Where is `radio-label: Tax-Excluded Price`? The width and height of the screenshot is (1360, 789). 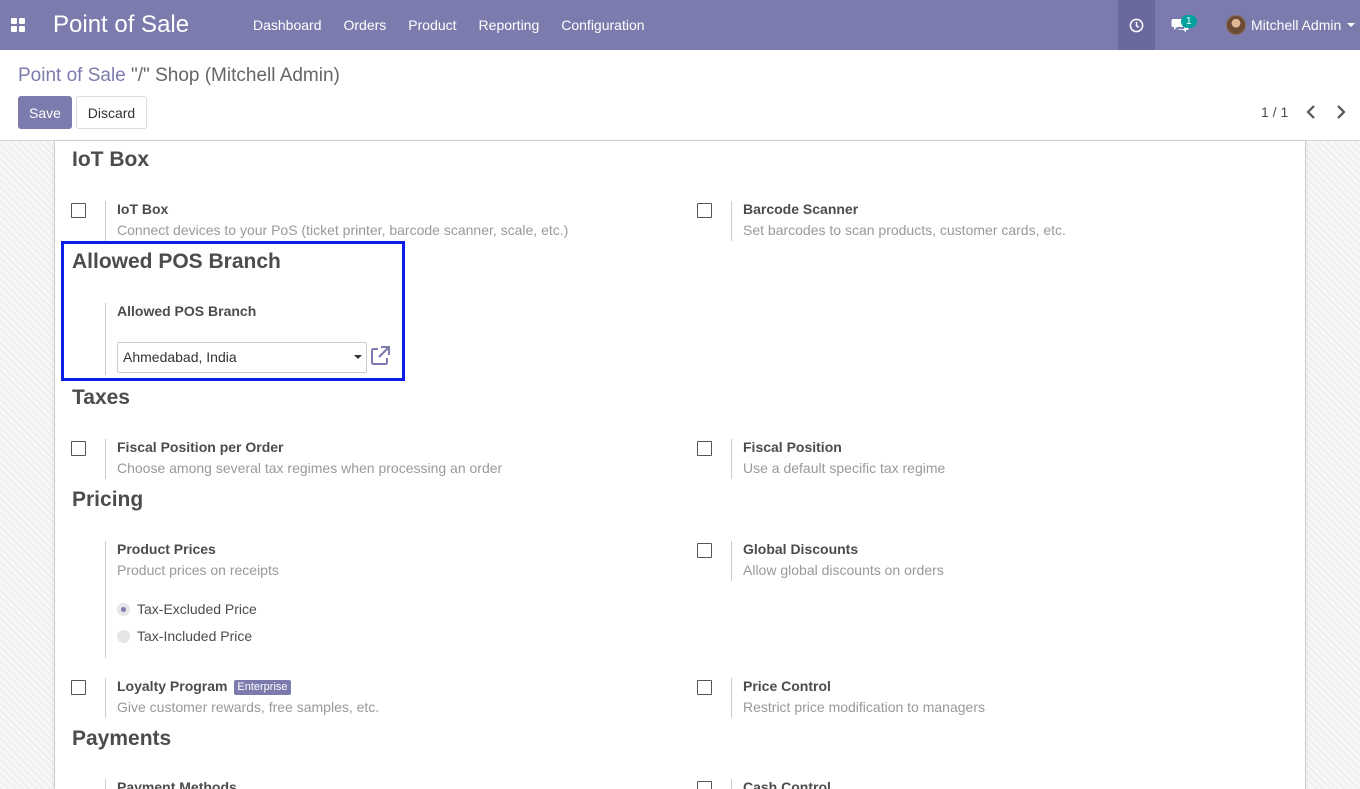 radio-label: Tax-Excluded Price is located at coordinates (197, 609).